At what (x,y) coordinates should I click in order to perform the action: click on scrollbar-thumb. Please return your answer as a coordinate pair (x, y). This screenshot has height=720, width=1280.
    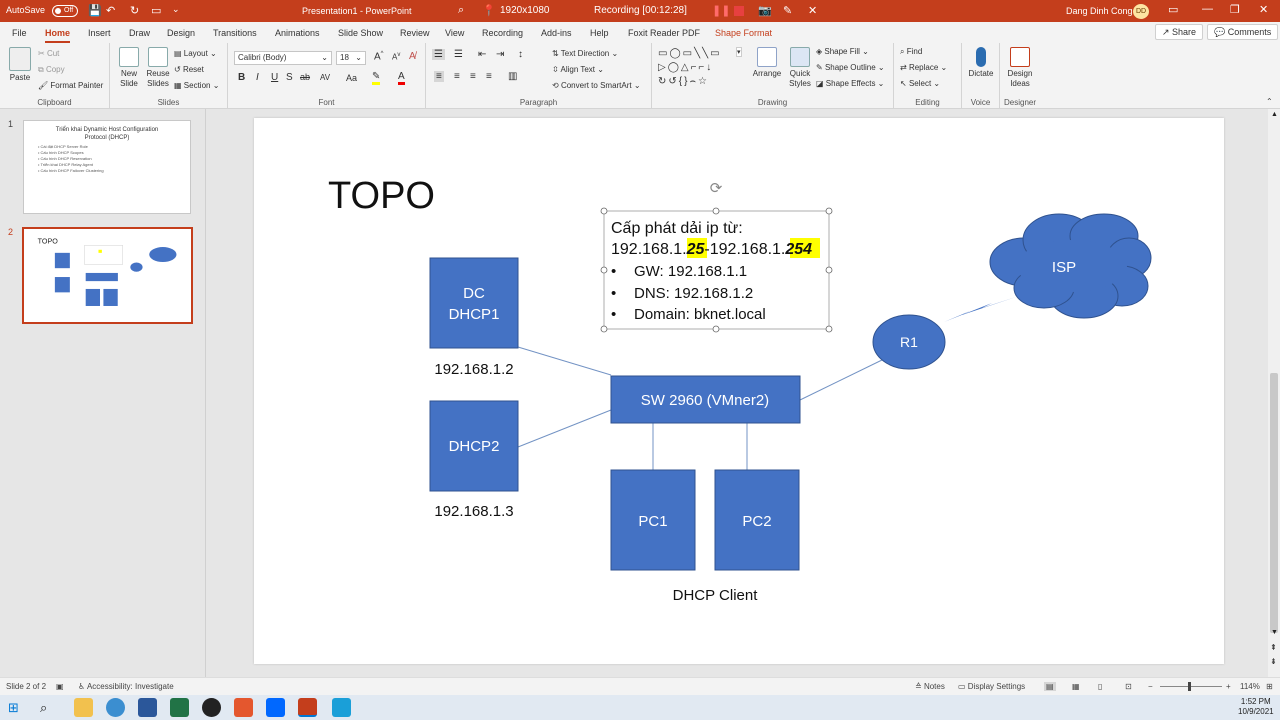
    Looking at the image, I should click on (1274, 503).